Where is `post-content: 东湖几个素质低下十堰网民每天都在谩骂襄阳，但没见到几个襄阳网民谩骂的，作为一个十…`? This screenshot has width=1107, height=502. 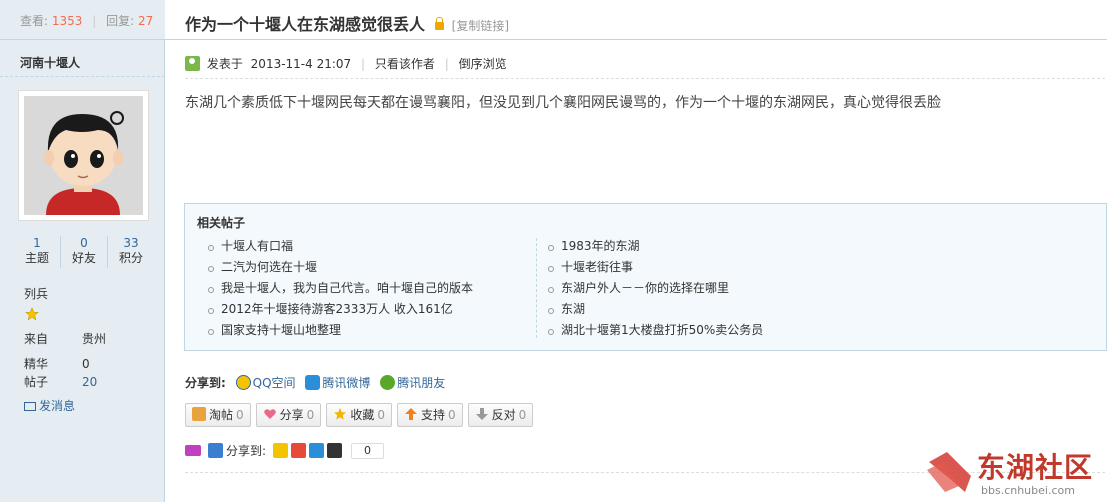
post-content: 东湖几个素质低下十堰网民每天都在谩骂襄阳，但没见到几个襄阳网民谩骂的，作为一个十… is located at coordinates (563, 103).